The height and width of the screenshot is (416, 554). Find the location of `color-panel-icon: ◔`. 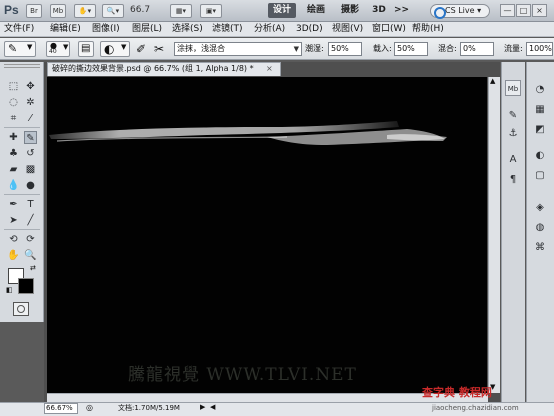

color-panel-icon: ◔ is located at coordinates (540, 90).